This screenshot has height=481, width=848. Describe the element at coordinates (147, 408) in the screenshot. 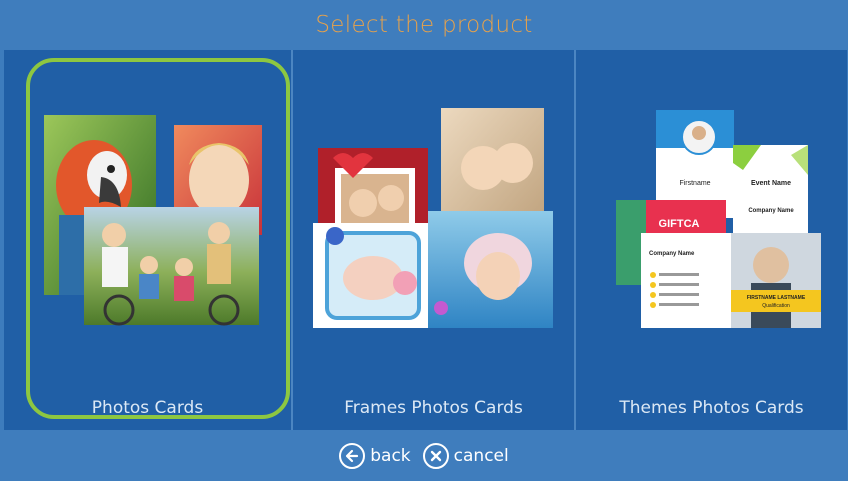

I see `product-label: Photos Cards` at that location.